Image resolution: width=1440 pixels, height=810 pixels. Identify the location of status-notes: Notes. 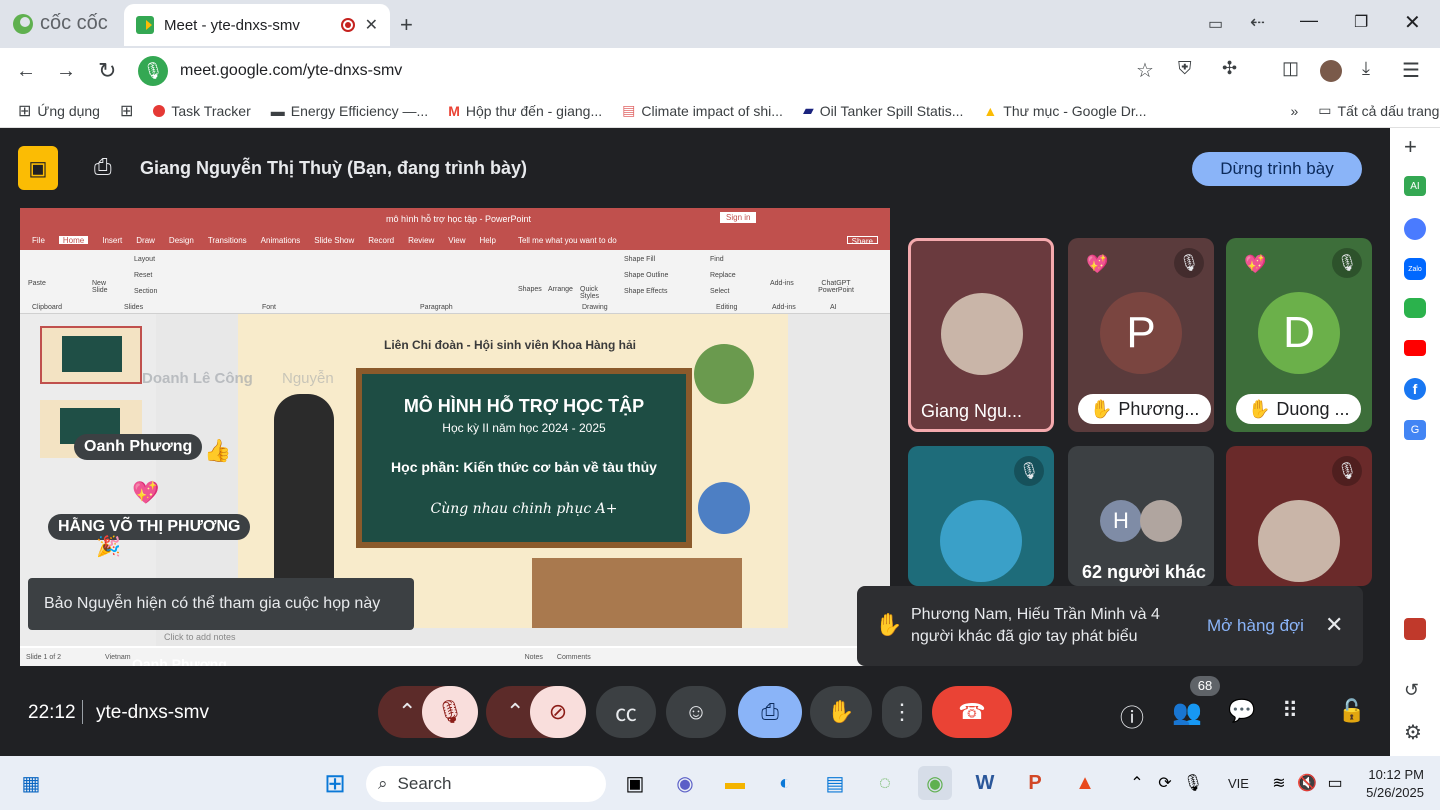
(534, 657).